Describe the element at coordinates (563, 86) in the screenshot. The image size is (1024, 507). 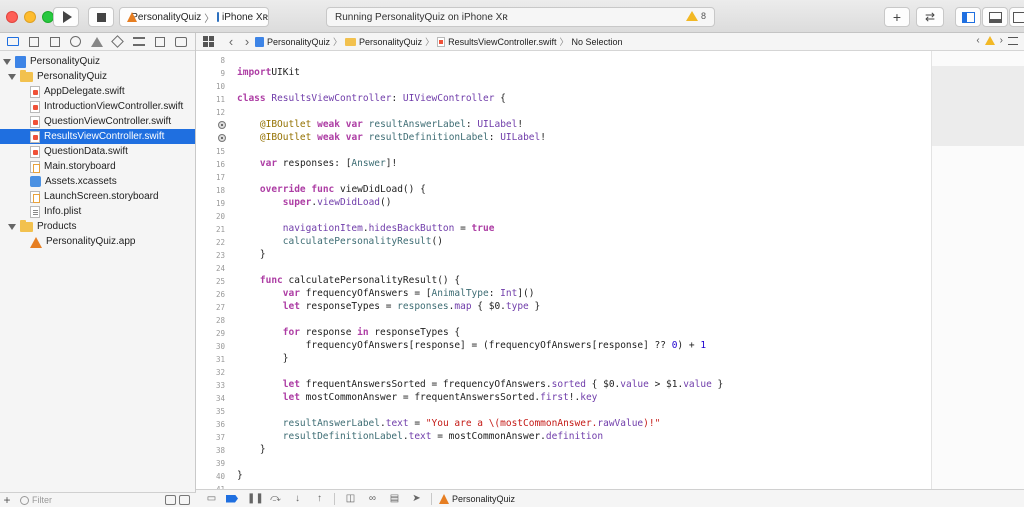
I see `code-line: 10` at that location.